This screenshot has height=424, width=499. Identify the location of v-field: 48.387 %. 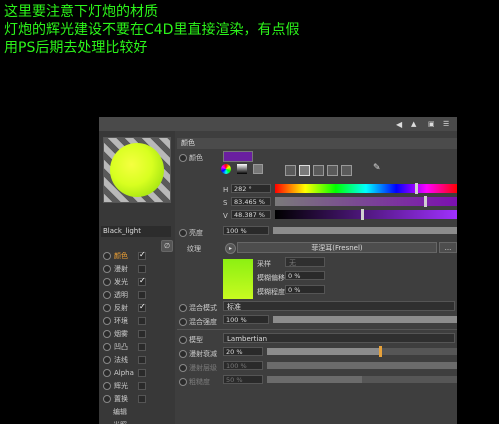
(251, 214).